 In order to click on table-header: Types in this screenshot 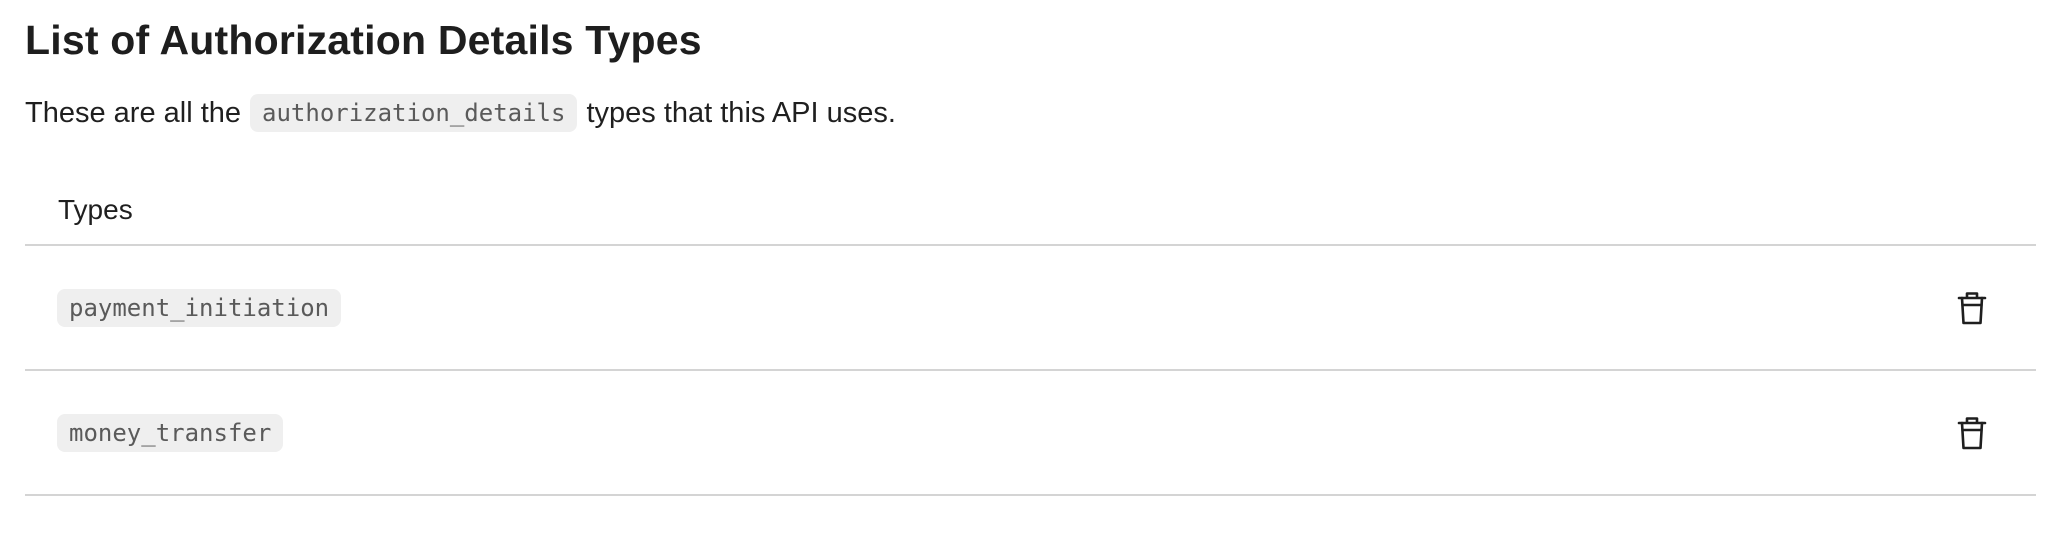, I will do `click(1030, 211)`.